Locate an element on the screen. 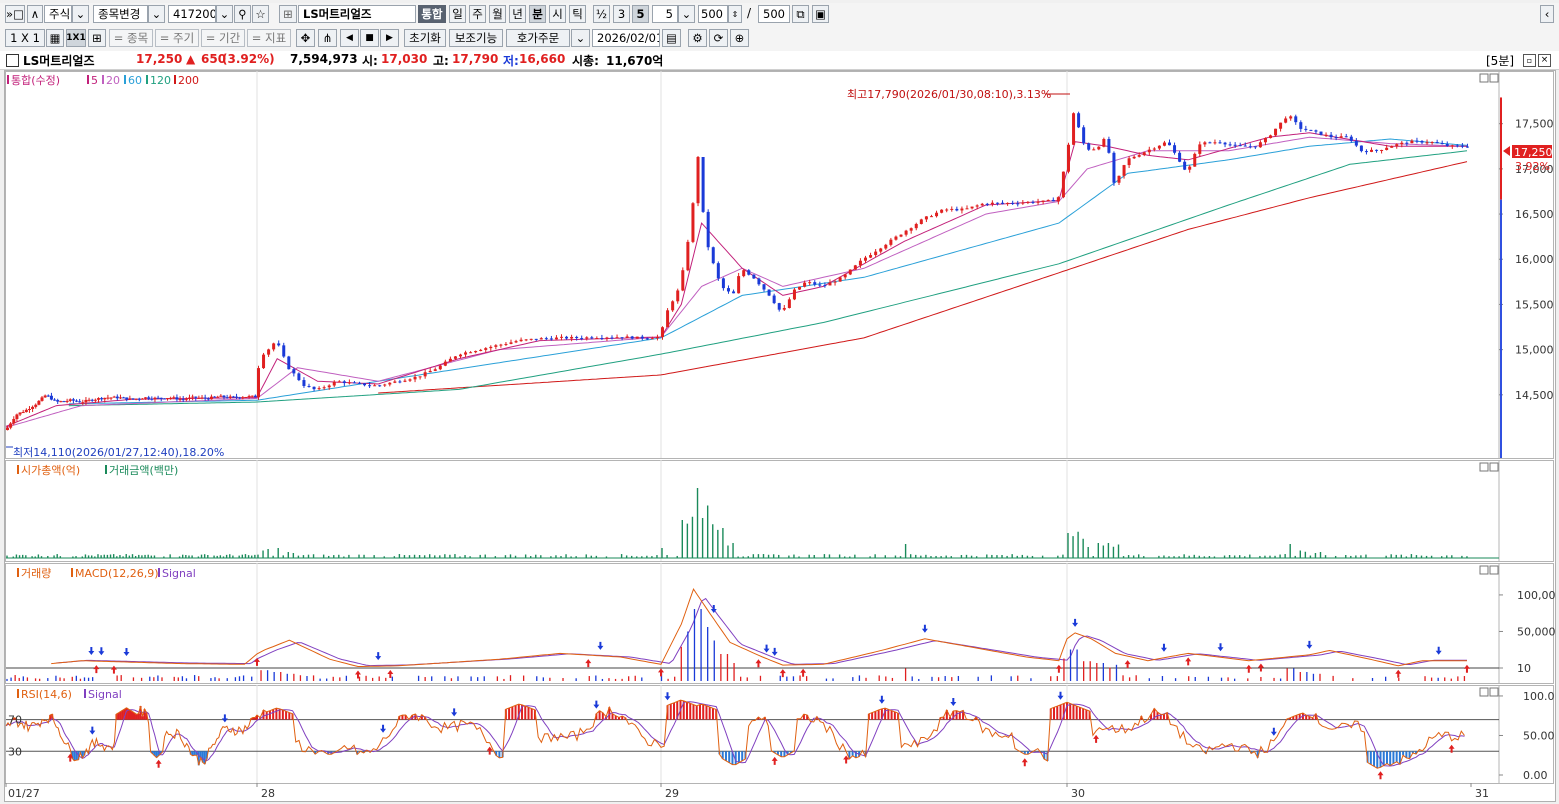  collapse-panel-button: »□ is located at coordinates (15, 14).